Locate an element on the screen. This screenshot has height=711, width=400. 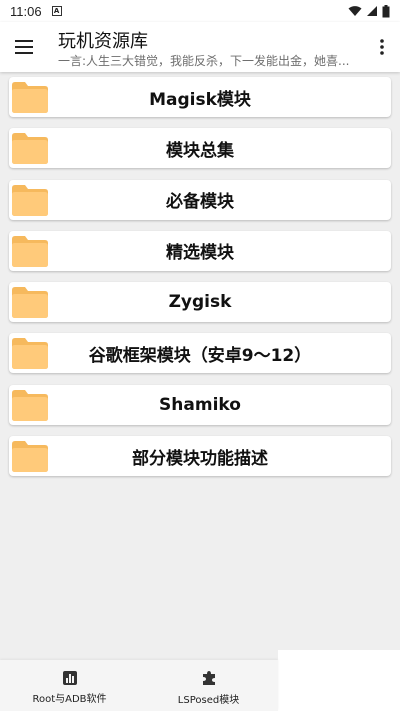
more-vert-icon is located at coordinates (382, 47).